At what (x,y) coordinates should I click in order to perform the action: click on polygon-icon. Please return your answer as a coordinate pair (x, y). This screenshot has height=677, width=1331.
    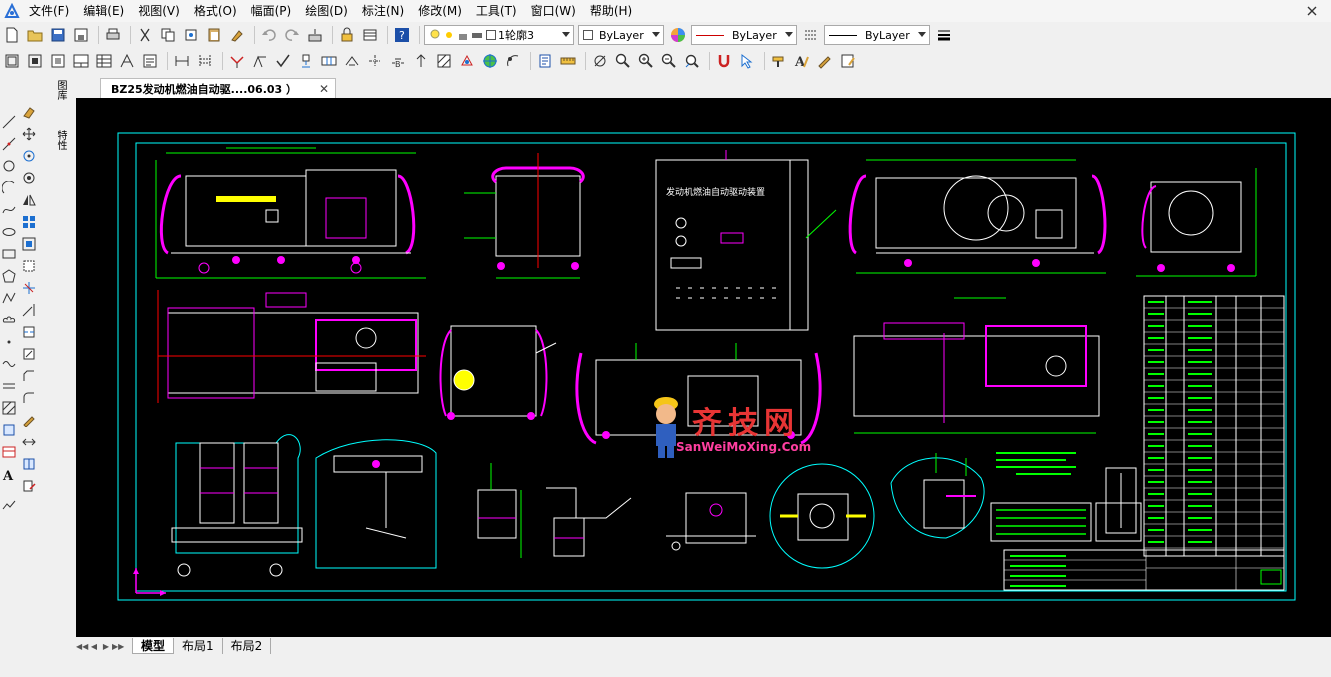
    Looking at the image, I should click on (9, 276).